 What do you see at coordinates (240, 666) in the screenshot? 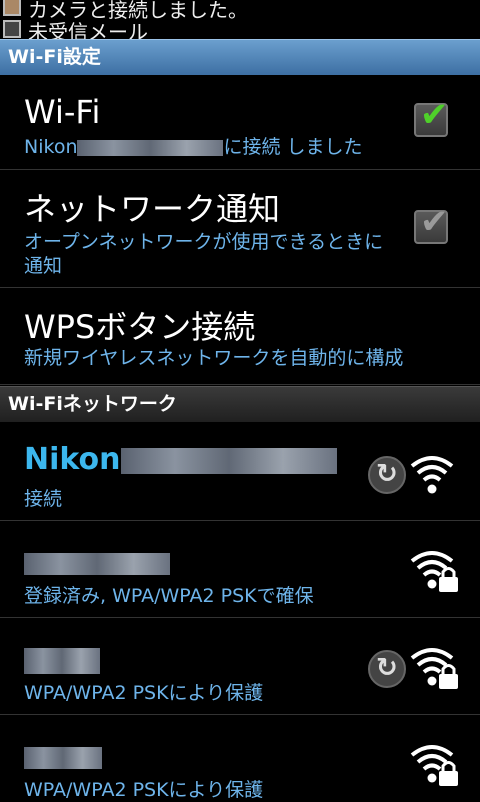
I see `network-item-protected: WPA/WPA2 PSKにより保護 ↻` at bounding box center [240, 666].